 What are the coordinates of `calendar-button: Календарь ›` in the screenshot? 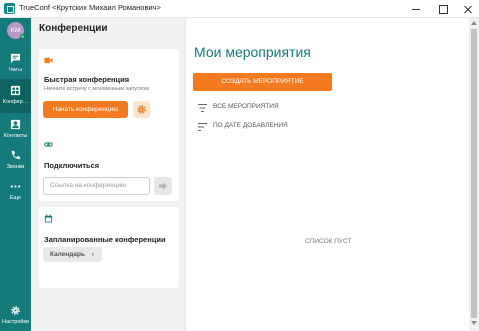 It's located at (72, 254).